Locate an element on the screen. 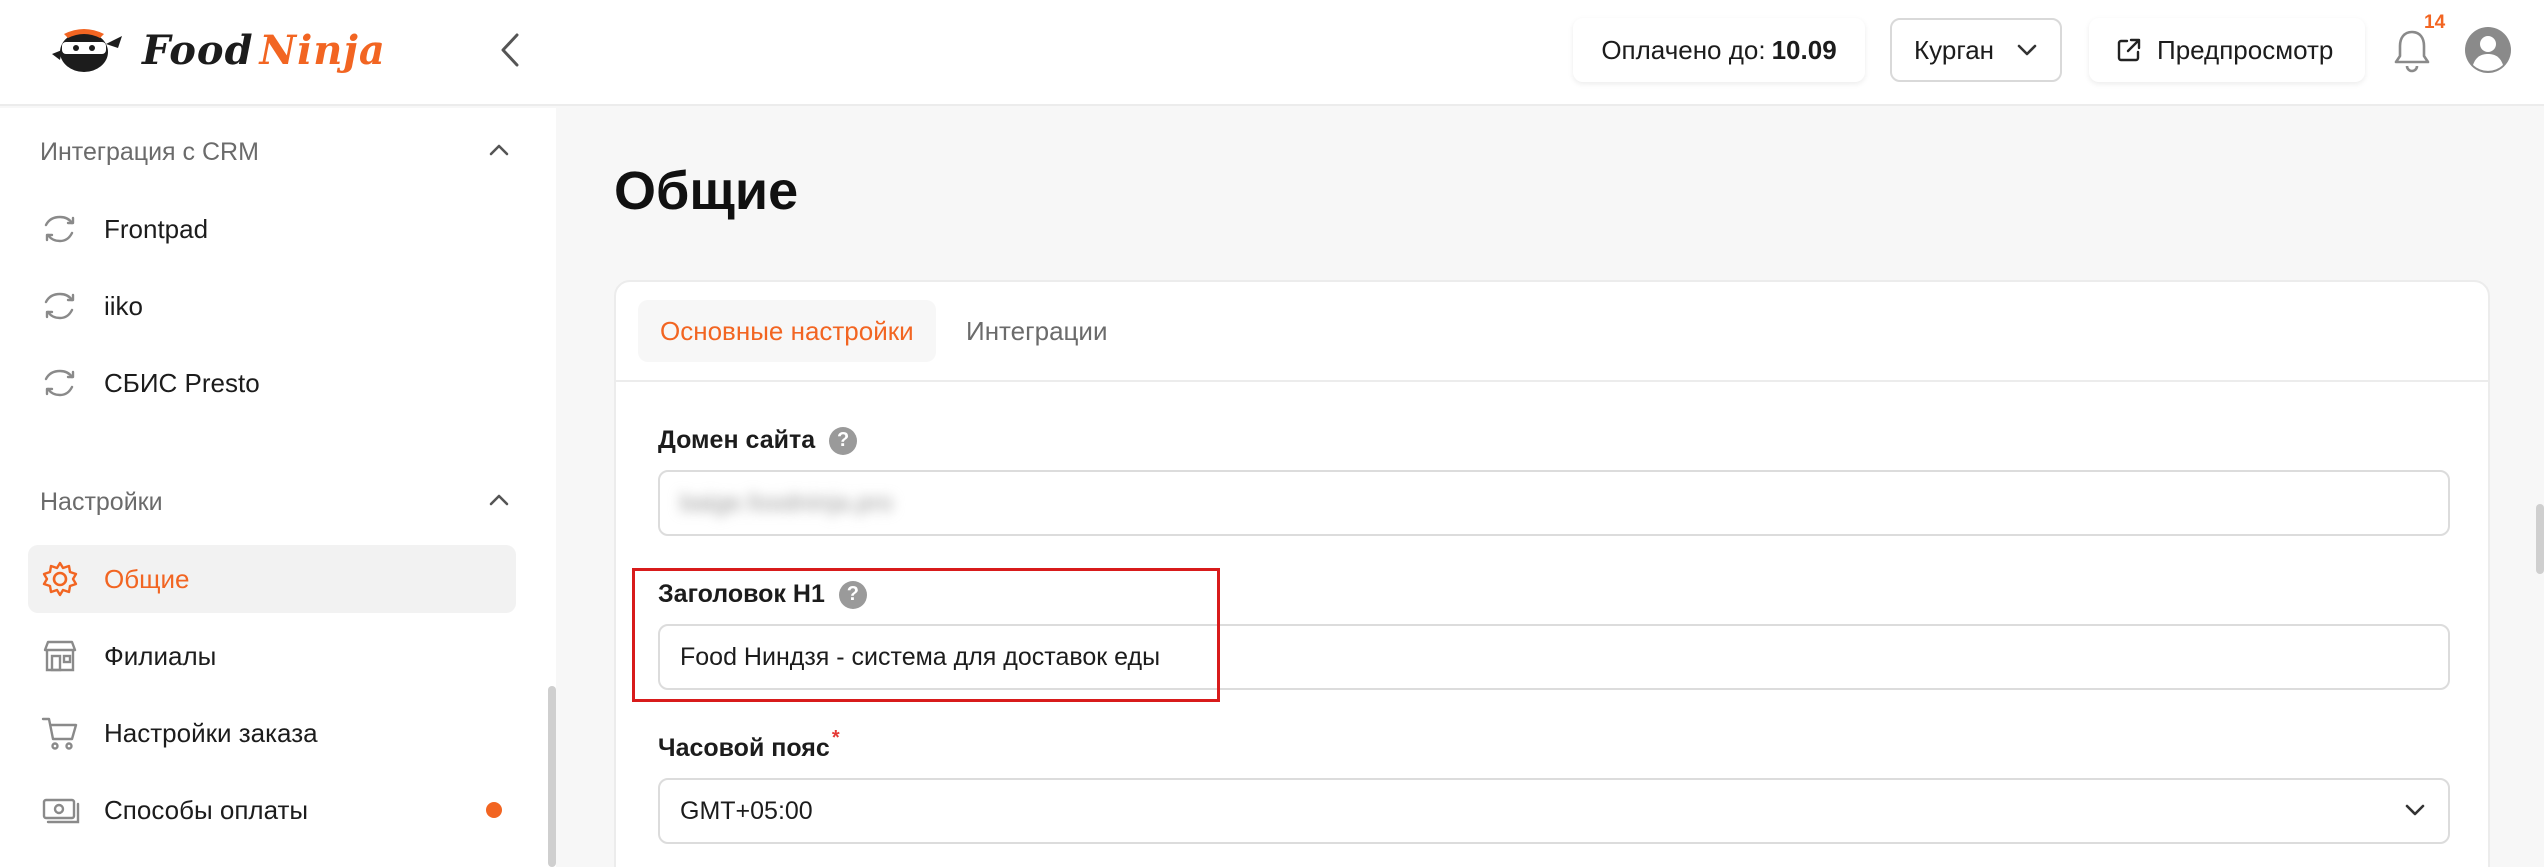 This screenshot has height=867, width=2544. sidebar-item-order-settings: Настройки заказа is located at coordinates (272, 733).